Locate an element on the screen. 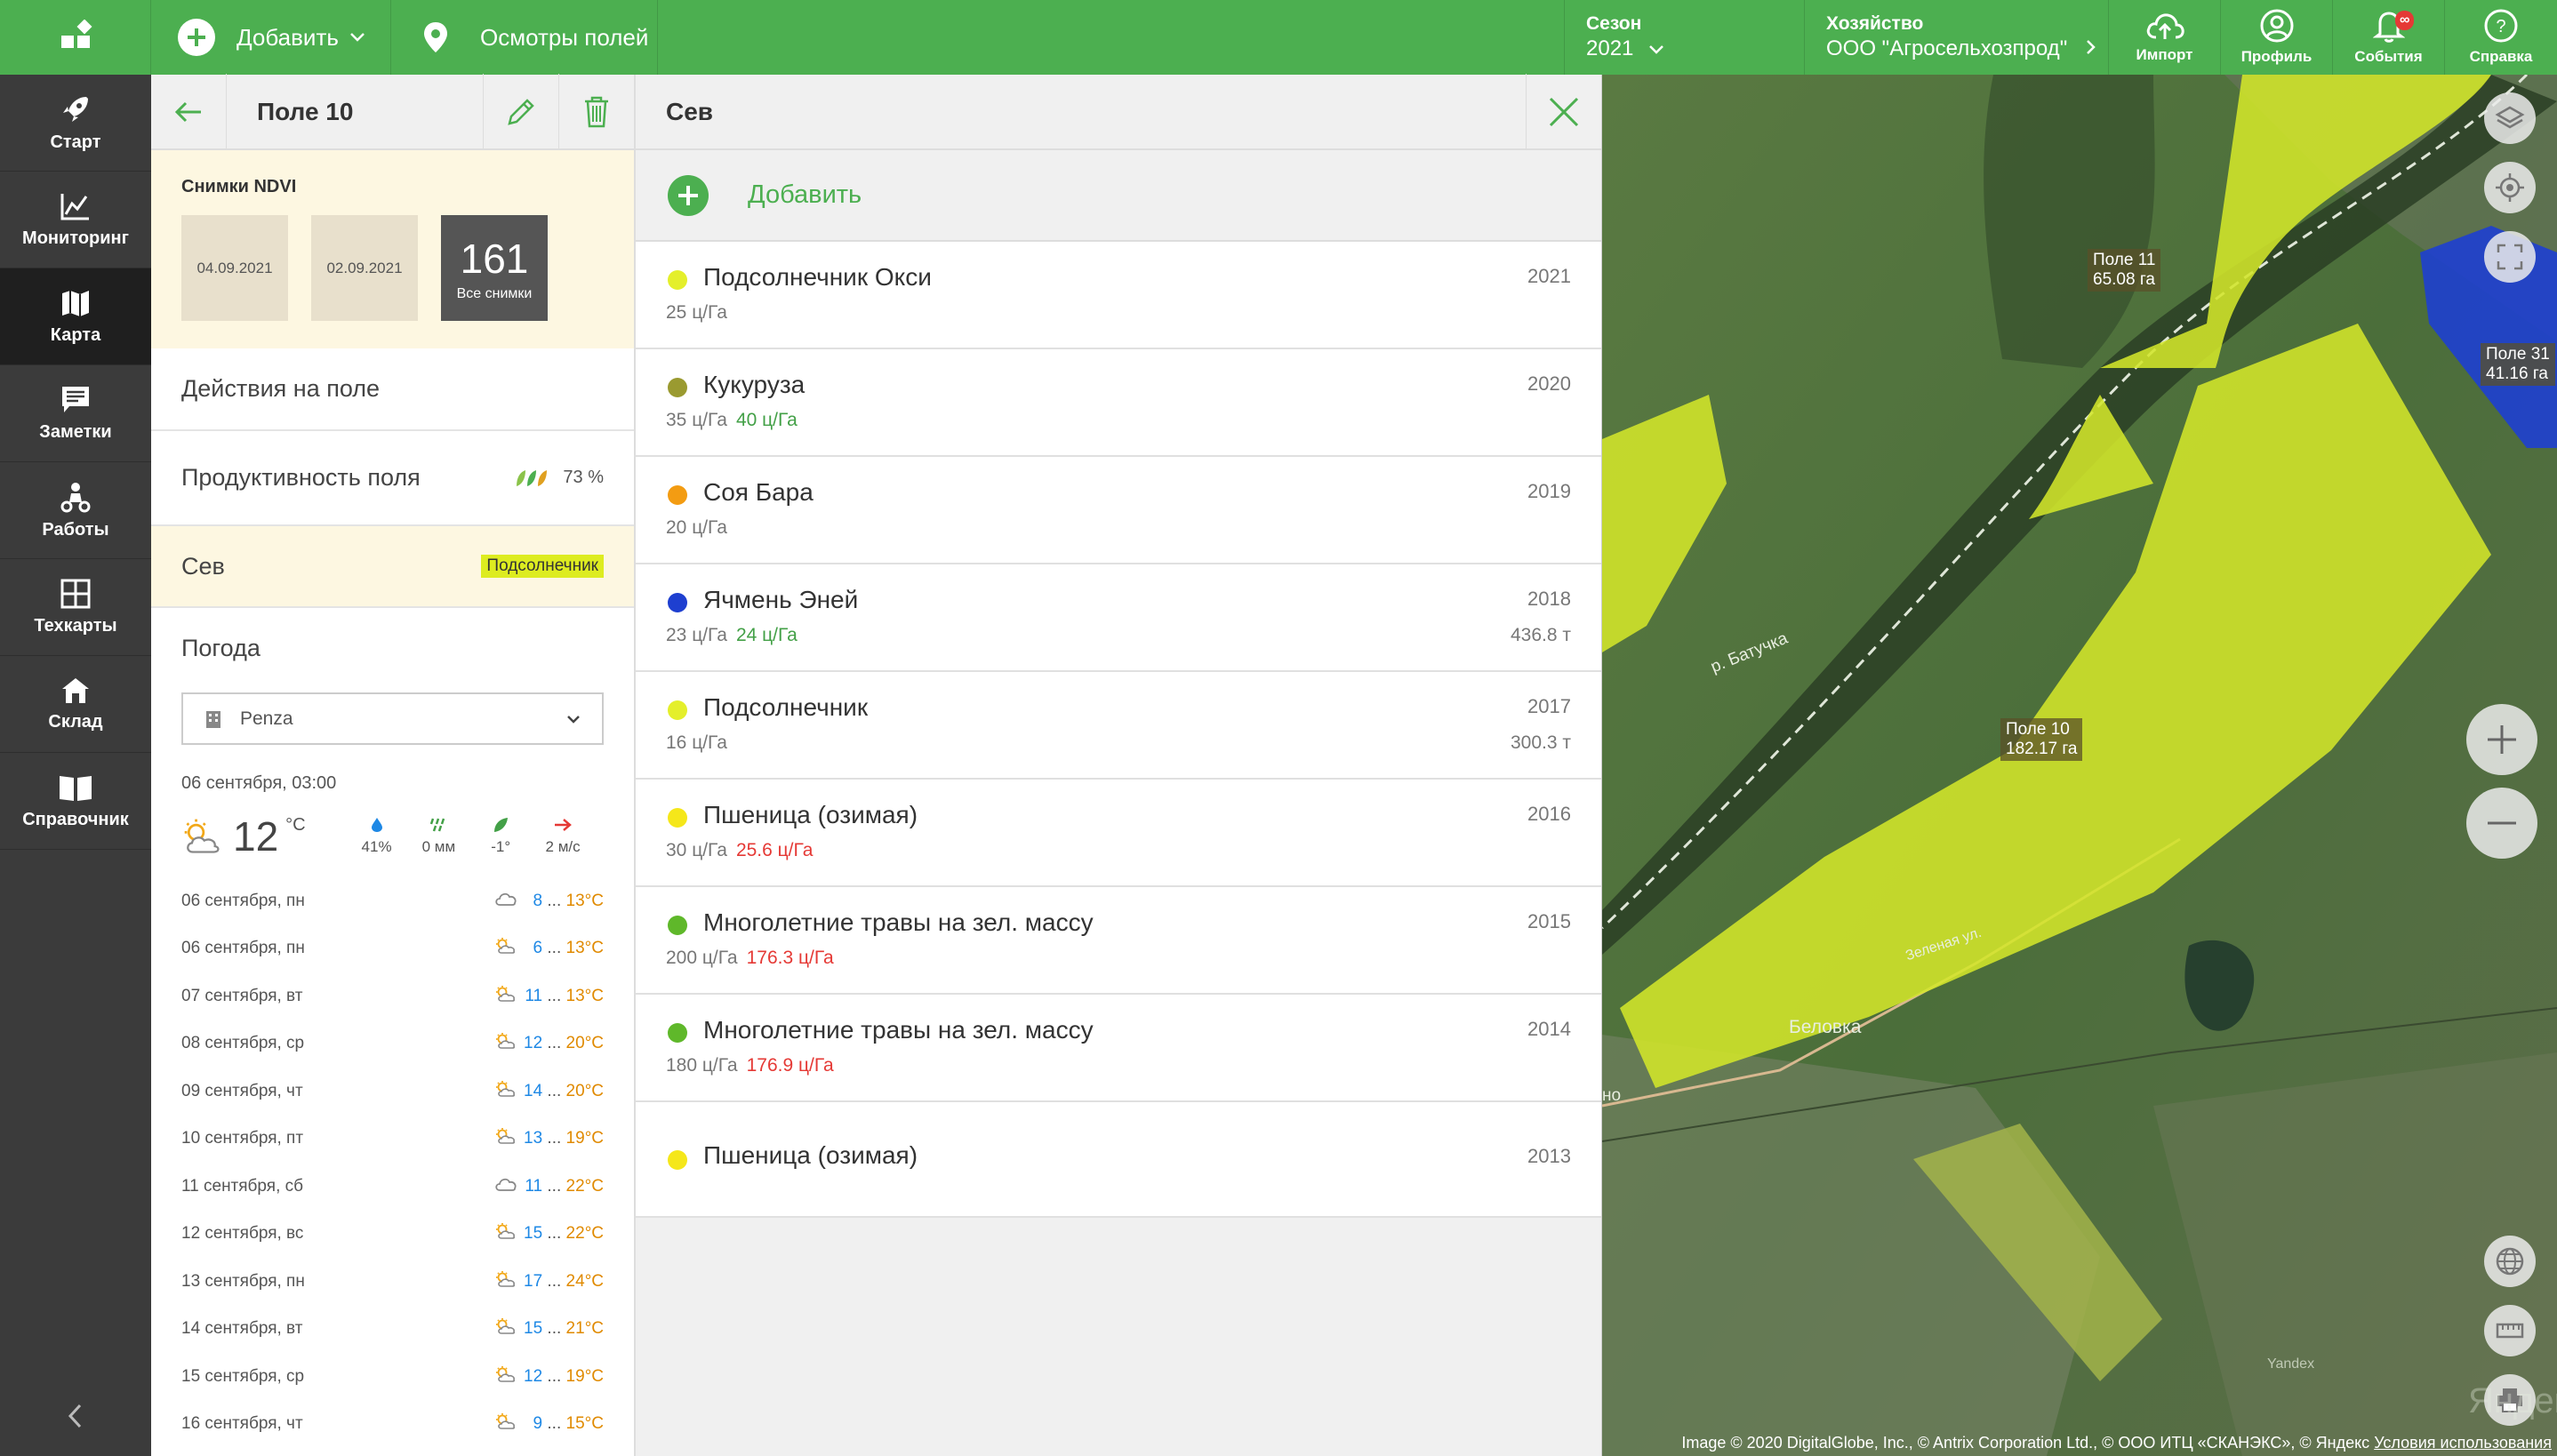  actual-yield: 176.9 ц/Га is located at coordinates (790, 1065).